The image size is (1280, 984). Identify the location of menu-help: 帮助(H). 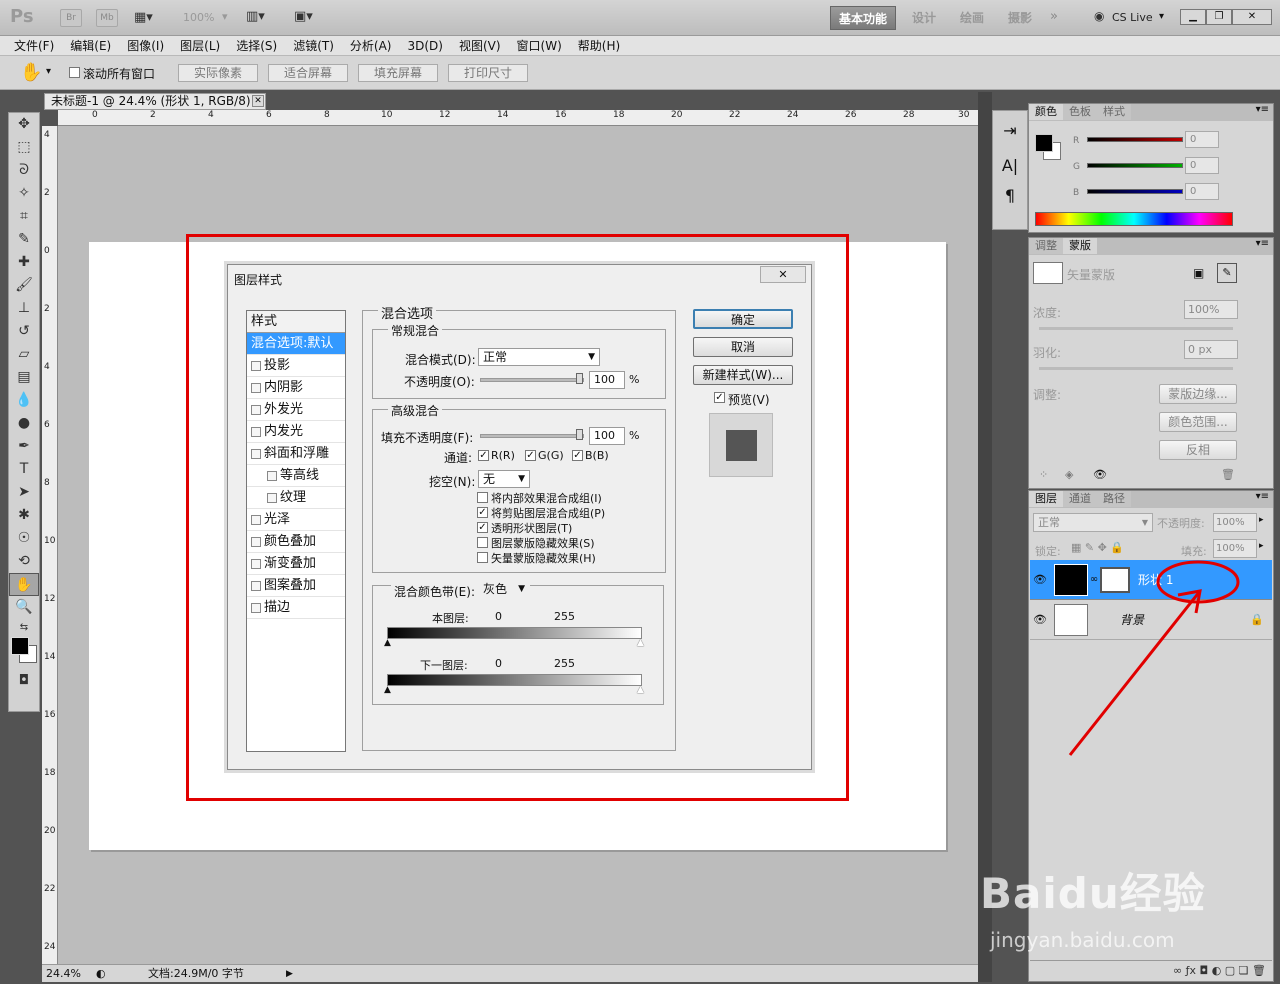
(599, 46).